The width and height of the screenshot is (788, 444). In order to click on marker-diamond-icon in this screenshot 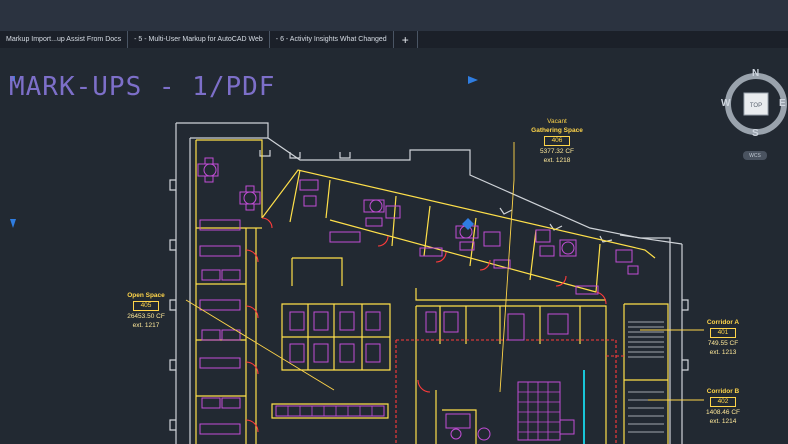, I will do `click(468, 224)`.